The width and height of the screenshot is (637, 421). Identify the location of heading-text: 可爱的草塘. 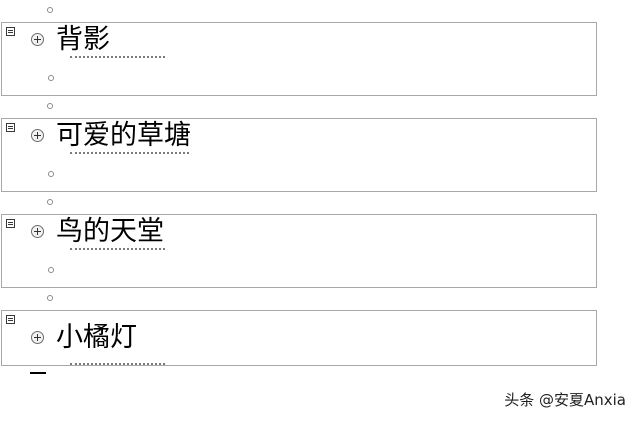
(123, 136).